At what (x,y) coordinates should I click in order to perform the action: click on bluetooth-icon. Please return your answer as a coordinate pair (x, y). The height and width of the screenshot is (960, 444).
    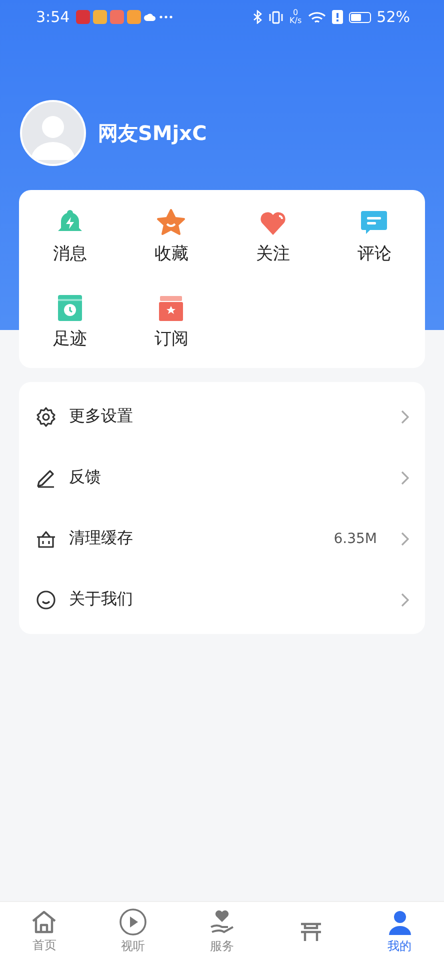
    Looking at the image, I should click on (257, 17).